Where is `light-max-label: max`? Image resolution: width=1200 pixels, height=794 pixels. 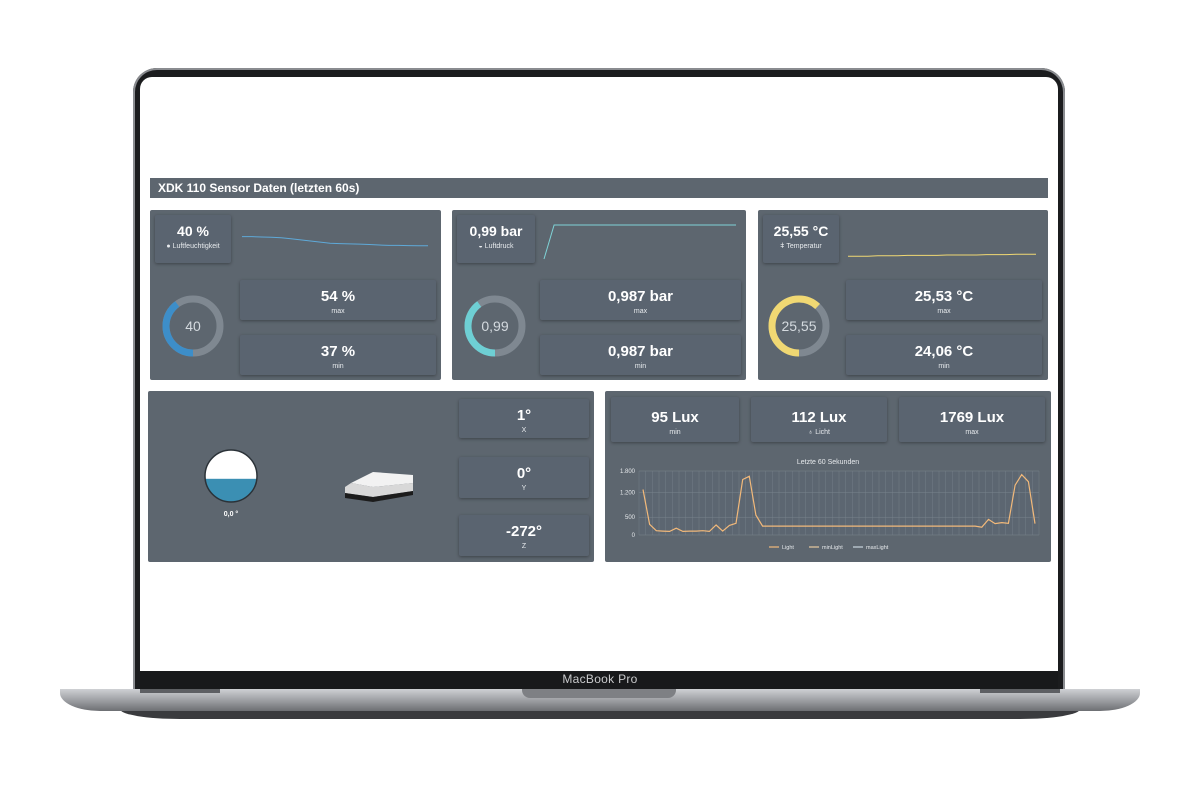 light-max-label: max is located at coordinates (972, 432).